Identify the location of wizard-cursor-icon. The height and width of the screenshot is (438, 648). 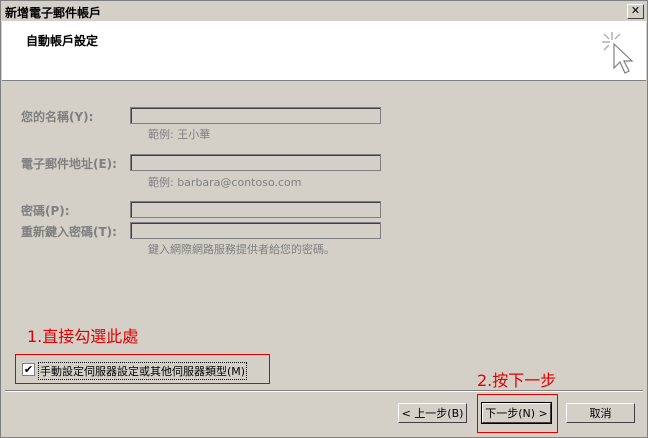
(618, 53).